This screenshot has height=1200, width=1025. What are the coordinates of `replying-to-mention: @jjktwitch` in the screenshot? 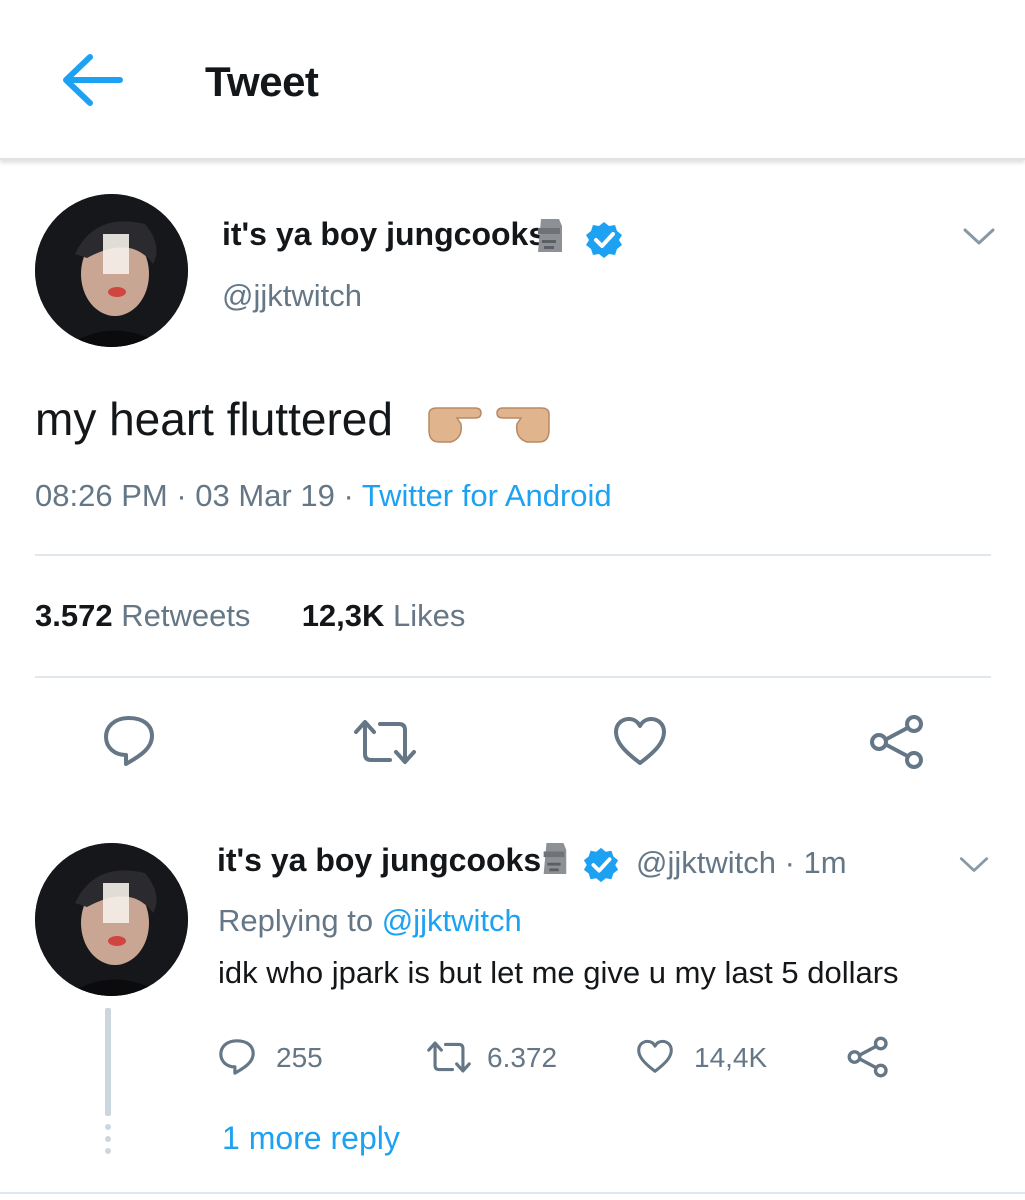 It's located at (452, 920).